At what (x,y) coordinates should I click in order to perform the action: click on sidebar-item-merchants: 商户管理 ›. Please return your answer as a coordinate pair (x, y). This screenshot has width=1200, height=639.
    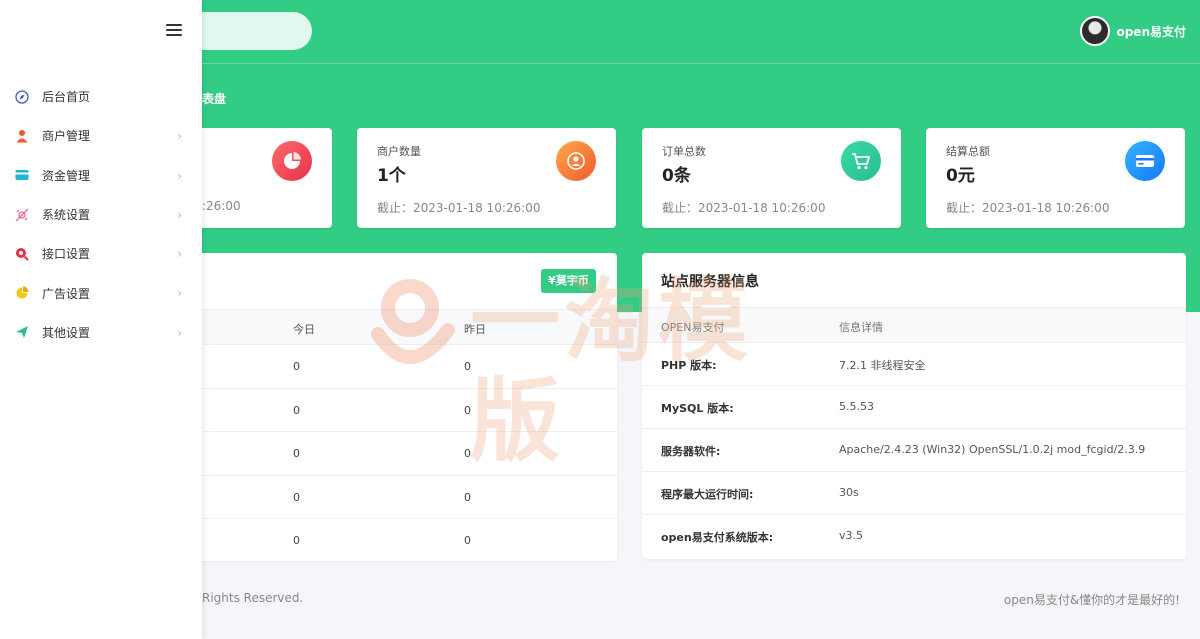
    Looking at the image, I should click on (101, 135).